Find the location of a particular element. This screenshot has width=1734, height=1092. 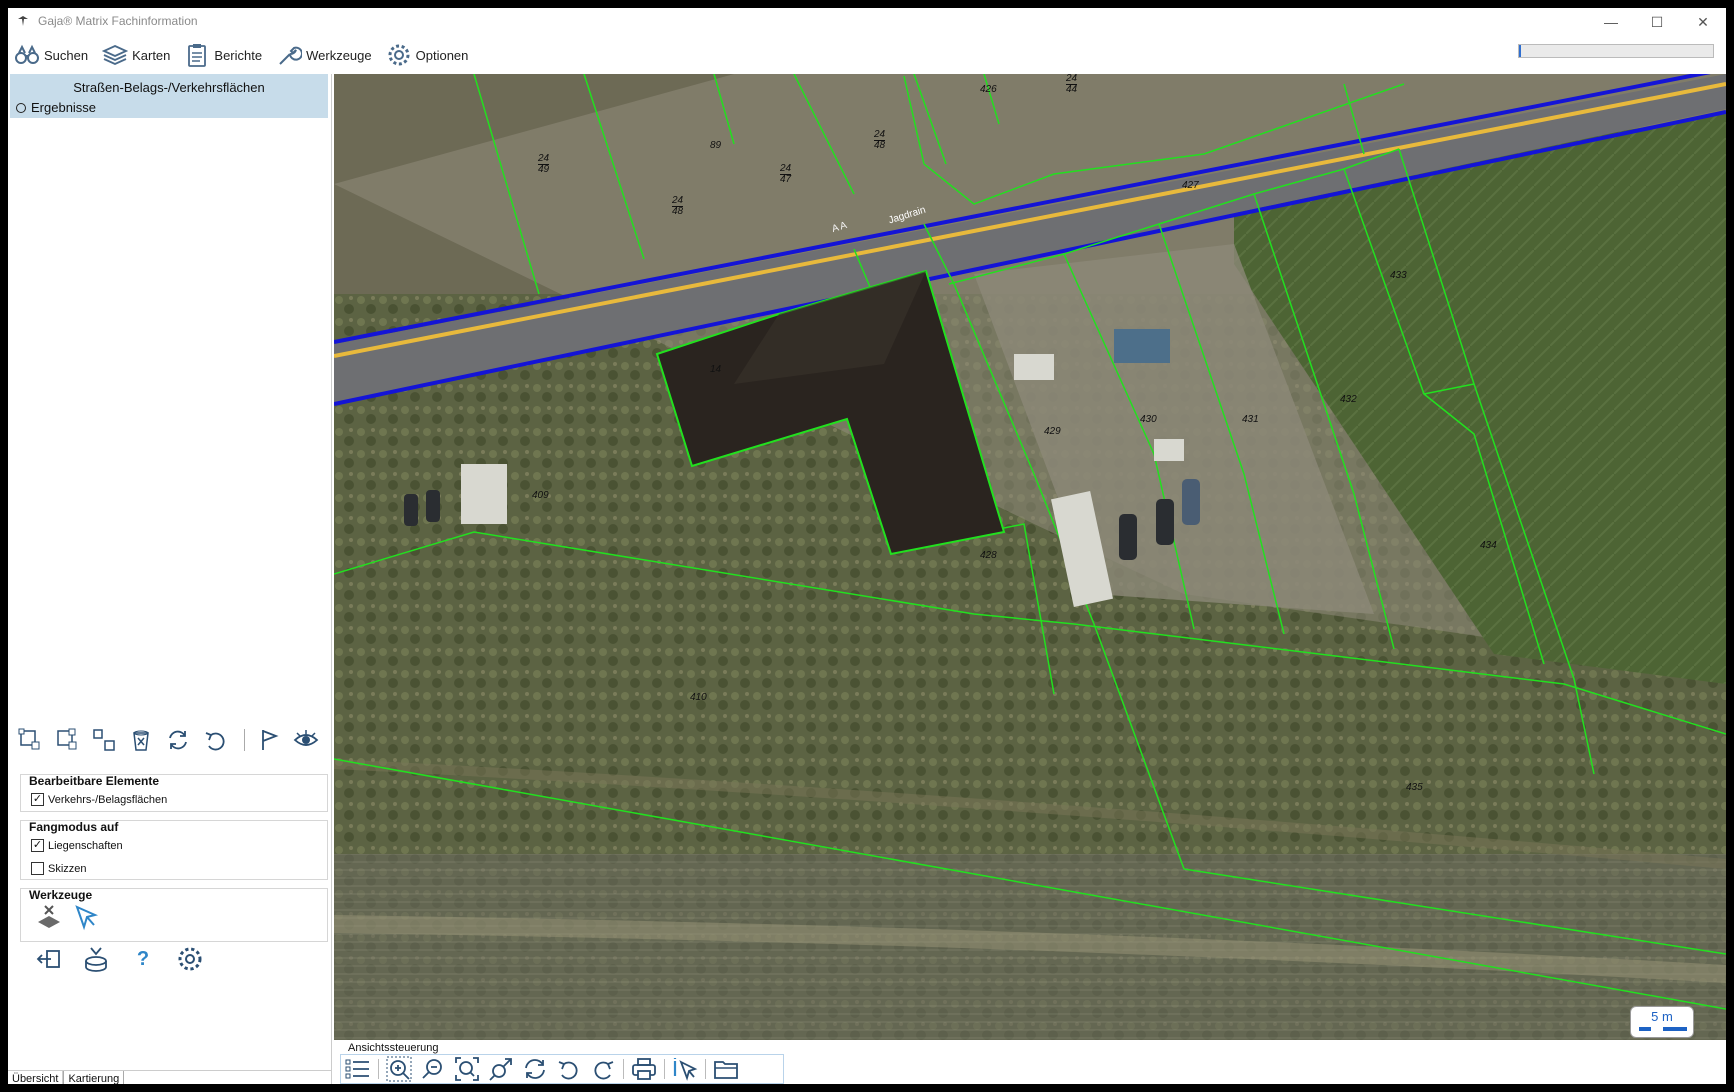

sidebar-bottom-toolbar: ? is located at coordinates (128, 959).